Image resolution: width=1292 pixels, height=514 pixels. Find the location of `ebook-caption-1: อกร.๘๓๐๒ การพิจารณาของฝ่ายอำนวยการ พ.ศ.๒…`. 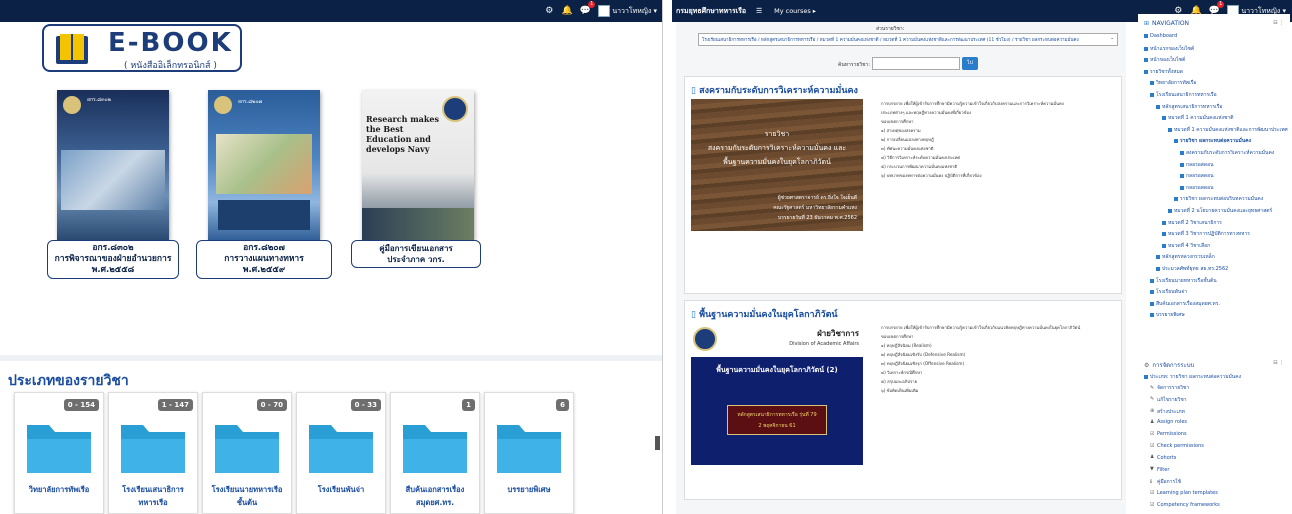

ebook-caption-1: อกร.๘๓๐๒ การพิจารณาของฝ่ายอำนวยการ พ.ศ.๒… is located at coordinates (113, 259).